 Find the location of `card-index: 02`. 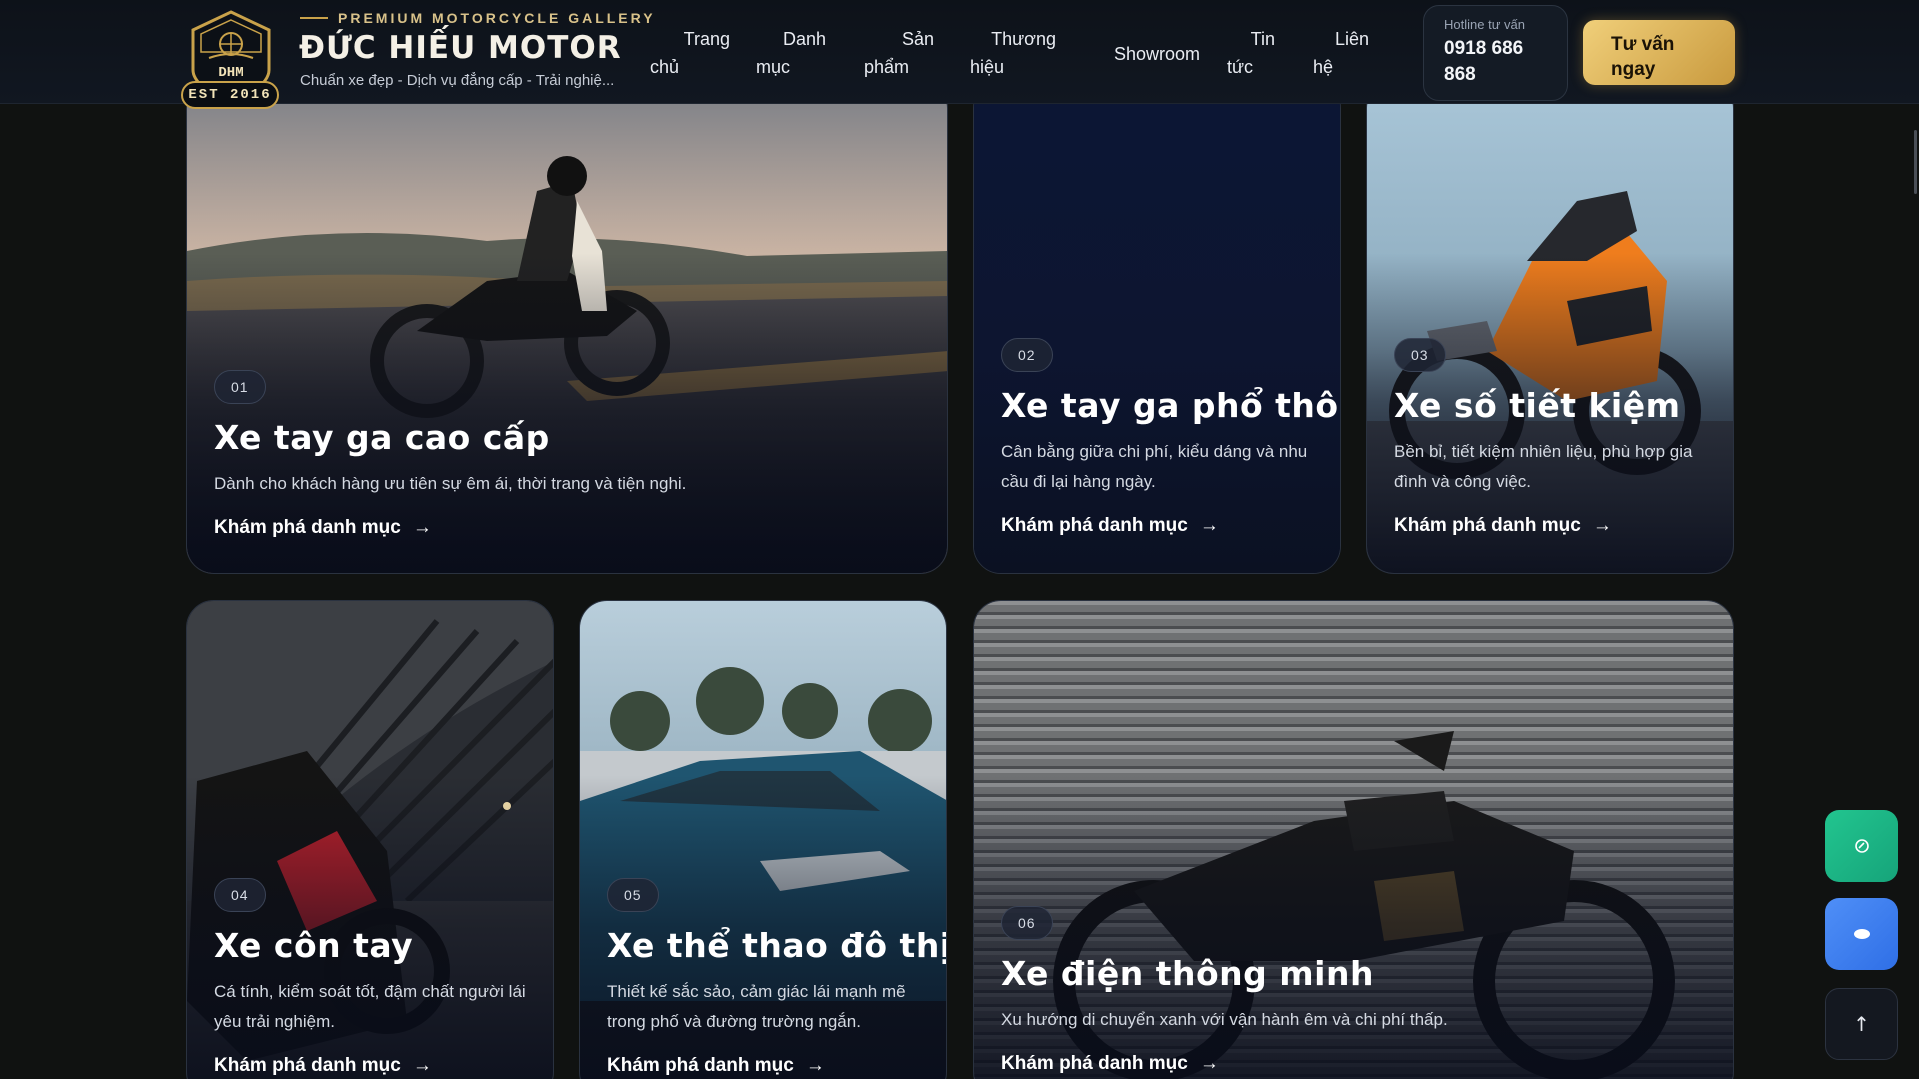

card-index: 02 is located at coordinates (1027, 355).